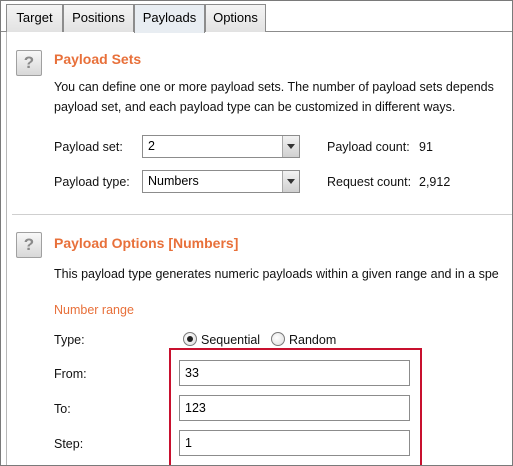 The image size is (513, 466). What do you see at coordinates (34, 18) in the screenshot?
I see `tab-target: Target` at bounding box center [34, 18].